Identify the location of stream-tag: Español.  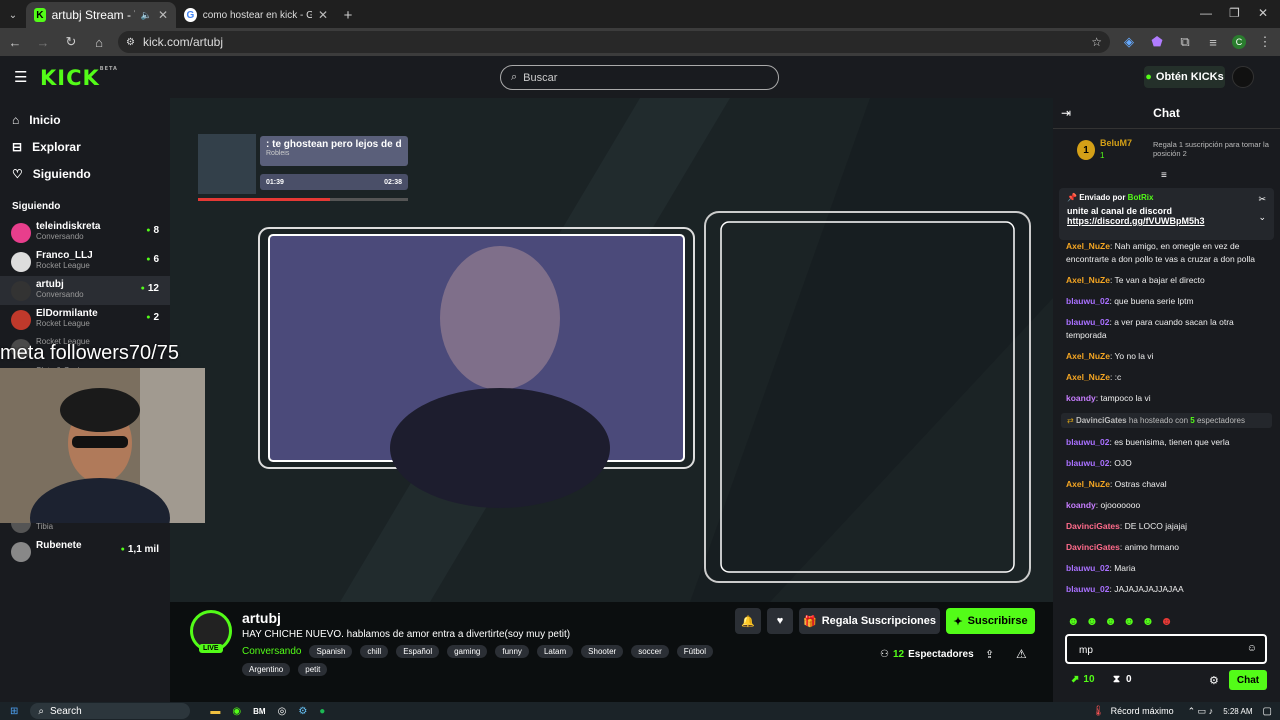
(418, 651).